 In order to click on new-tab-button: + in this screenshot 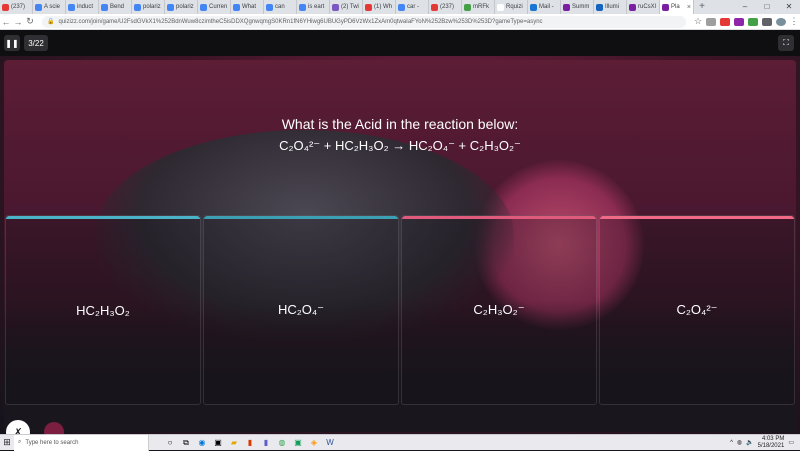, I will do `click(702, 7)`.